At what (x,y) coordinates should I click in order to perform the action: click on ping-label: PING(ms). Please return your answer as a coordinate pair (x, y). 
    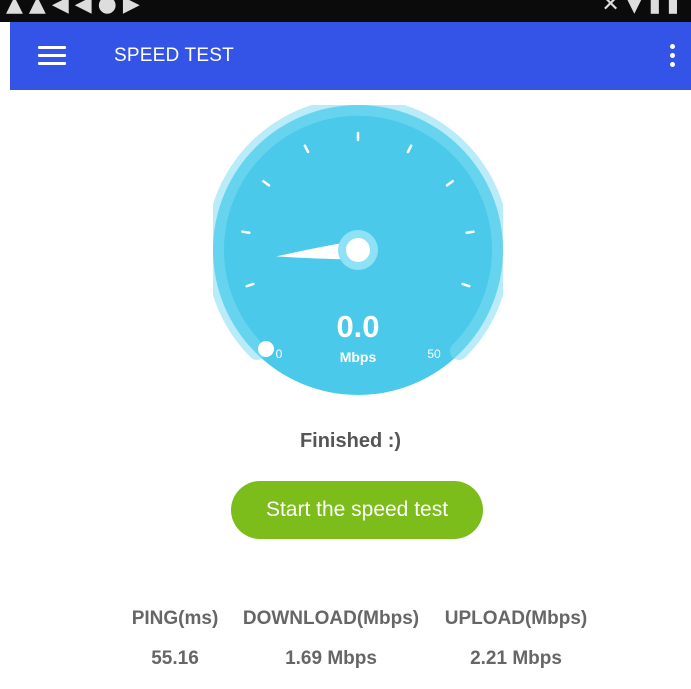
    Looking at the image, I should click on (175, 618).